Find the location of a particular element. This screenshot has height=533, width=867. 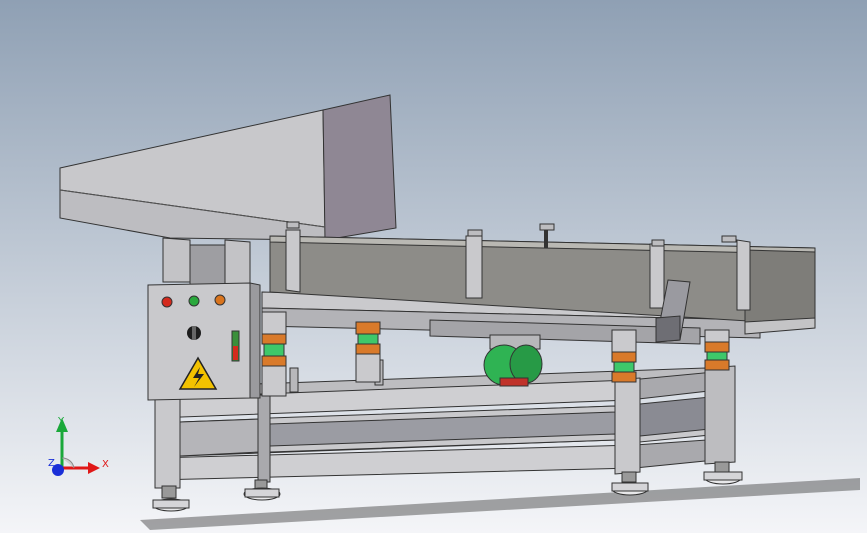

selector-switch-icon is located at coordinates (194, 333).